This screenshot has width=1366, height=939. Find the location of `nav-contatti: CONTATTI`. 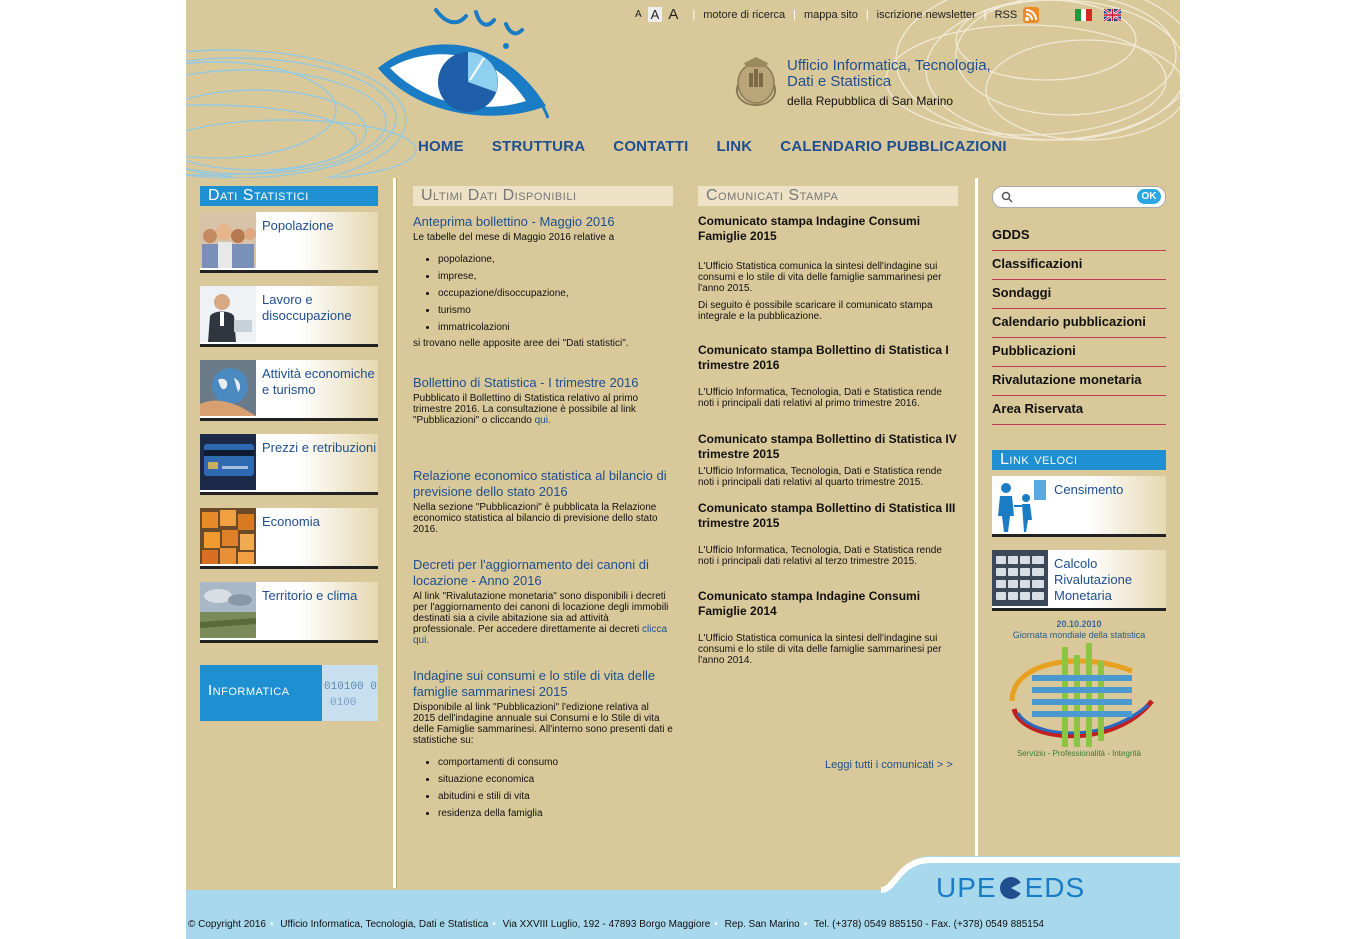

nav-contatti: CONTATTI is located at coordinates (650, 146).